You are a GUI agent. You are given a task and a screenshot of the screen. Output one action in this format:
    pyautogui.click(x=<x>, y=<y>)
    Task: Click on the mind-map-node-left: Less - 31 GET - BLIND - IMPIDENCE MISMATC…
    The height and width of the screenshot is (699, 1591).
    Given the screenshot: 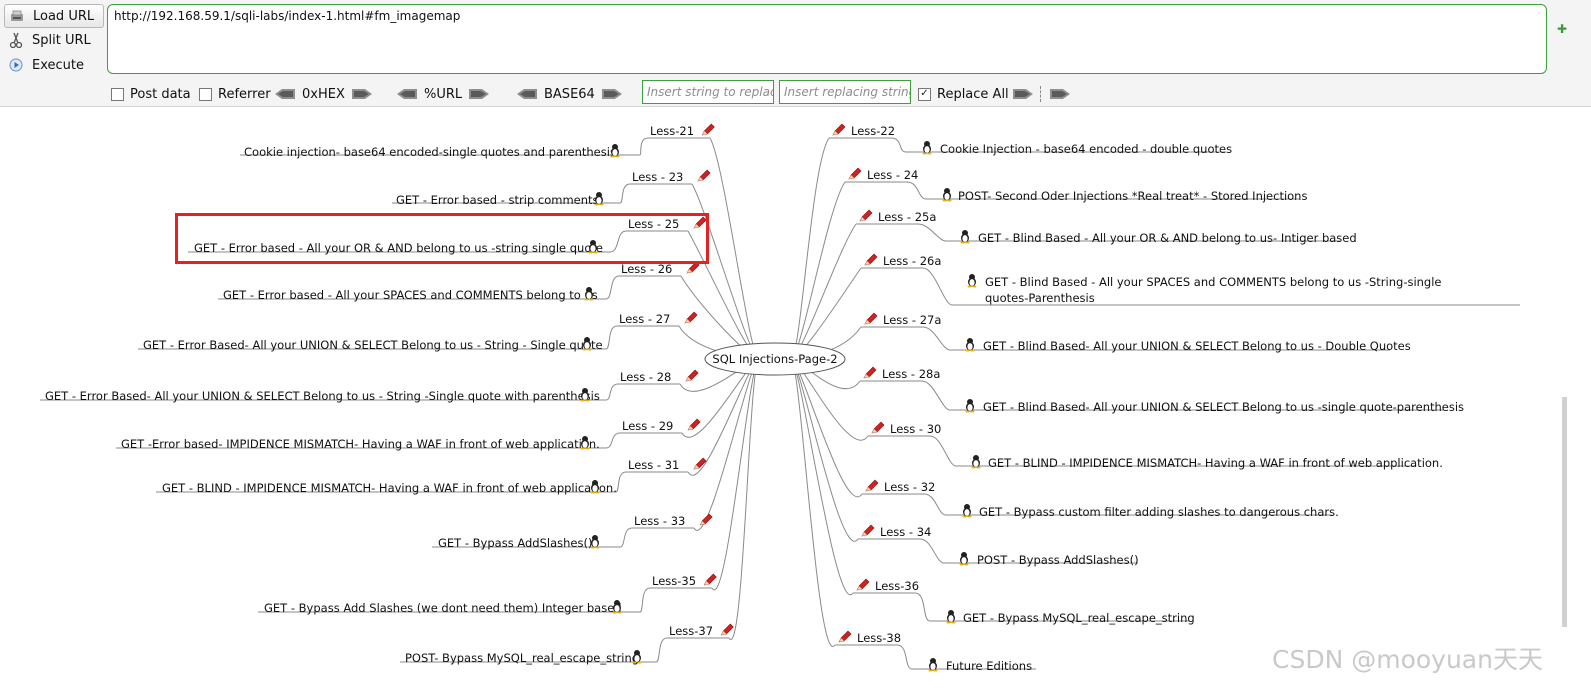 What is the action you would take?
    pyautogui.click(x=434, y=476)
    